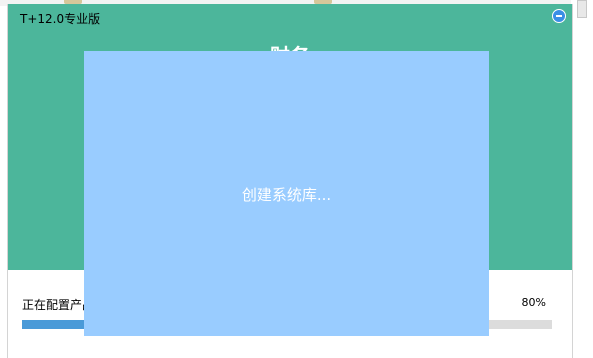 The height and width of the screenshot is (358, 593). What do you see at coordinates (60, 19) in the screenshot?
I see `app-title: T+12.0专业版` at bounding box center [60, 19].